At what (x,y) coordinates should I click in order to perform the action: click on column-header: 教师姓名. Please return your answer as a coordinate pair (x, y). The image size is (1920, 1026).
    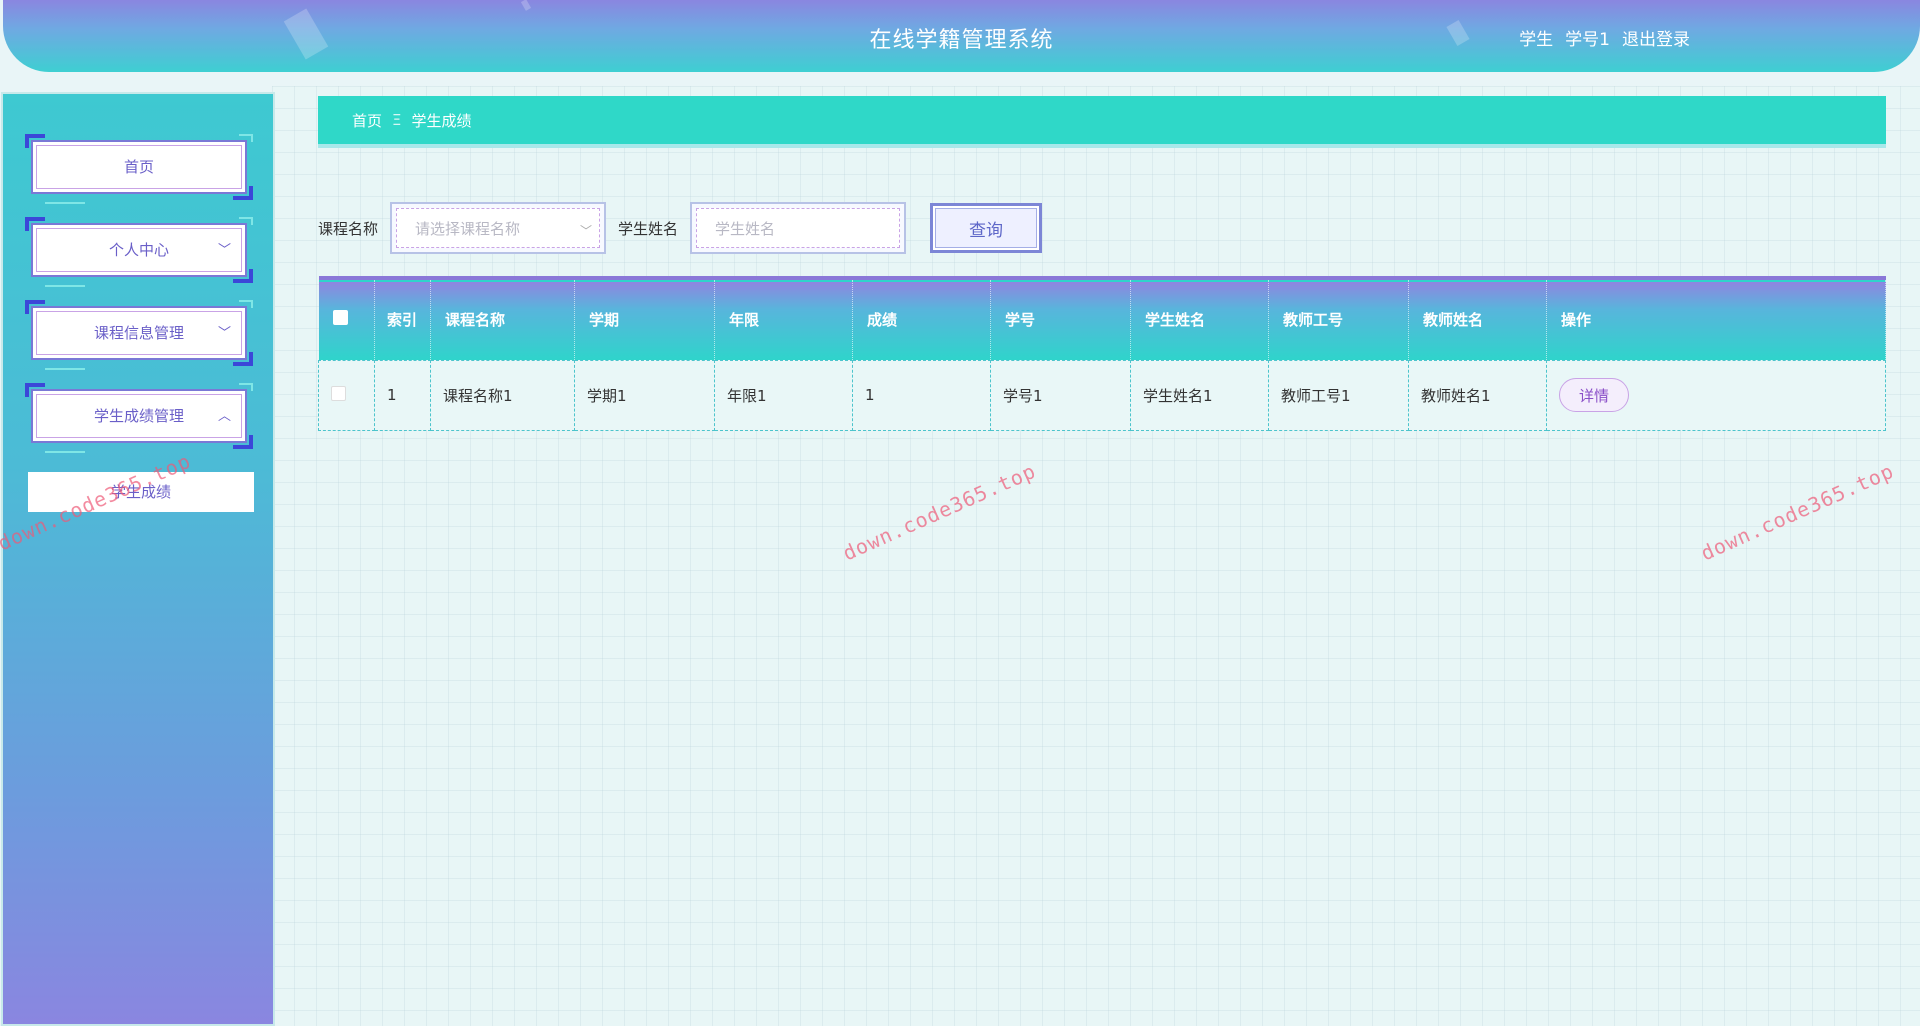
    Looking at the image, I should click on (1477, 319).